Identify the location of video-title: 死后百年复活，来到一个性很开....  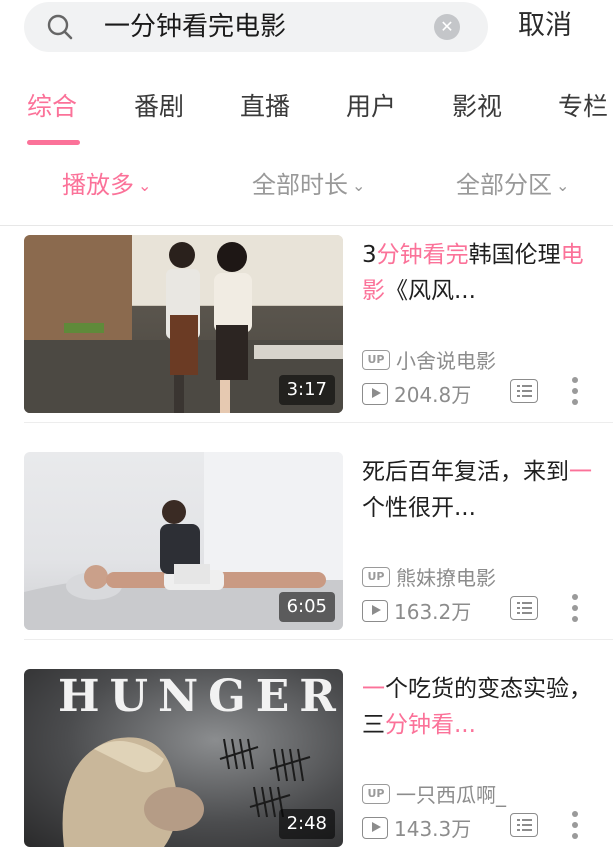
(478, 490).